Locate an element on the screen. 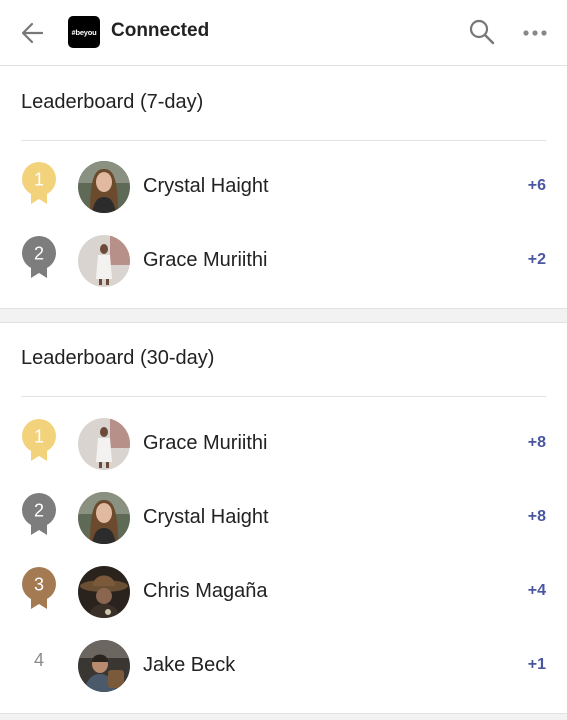 The image size is (567, 720). section-title: Leaderboard (7-day) is located at coordinates (112, 102).